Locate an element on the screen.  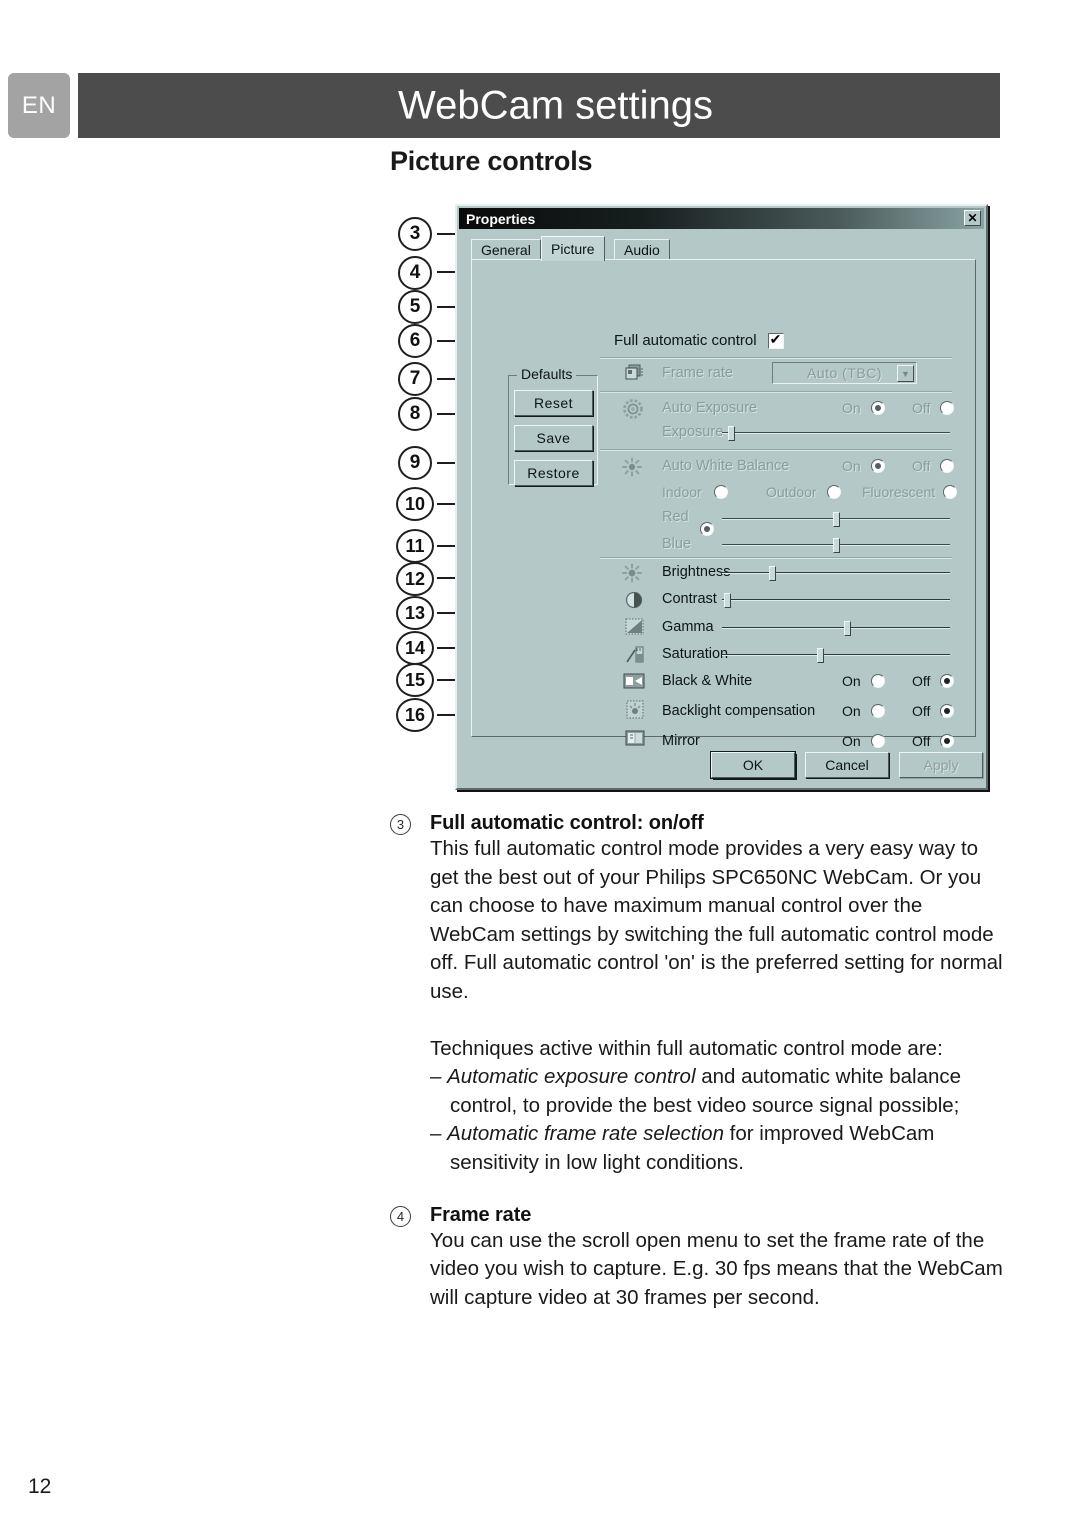
auto-exposure-off: Off is located at coordinates (933, 408).